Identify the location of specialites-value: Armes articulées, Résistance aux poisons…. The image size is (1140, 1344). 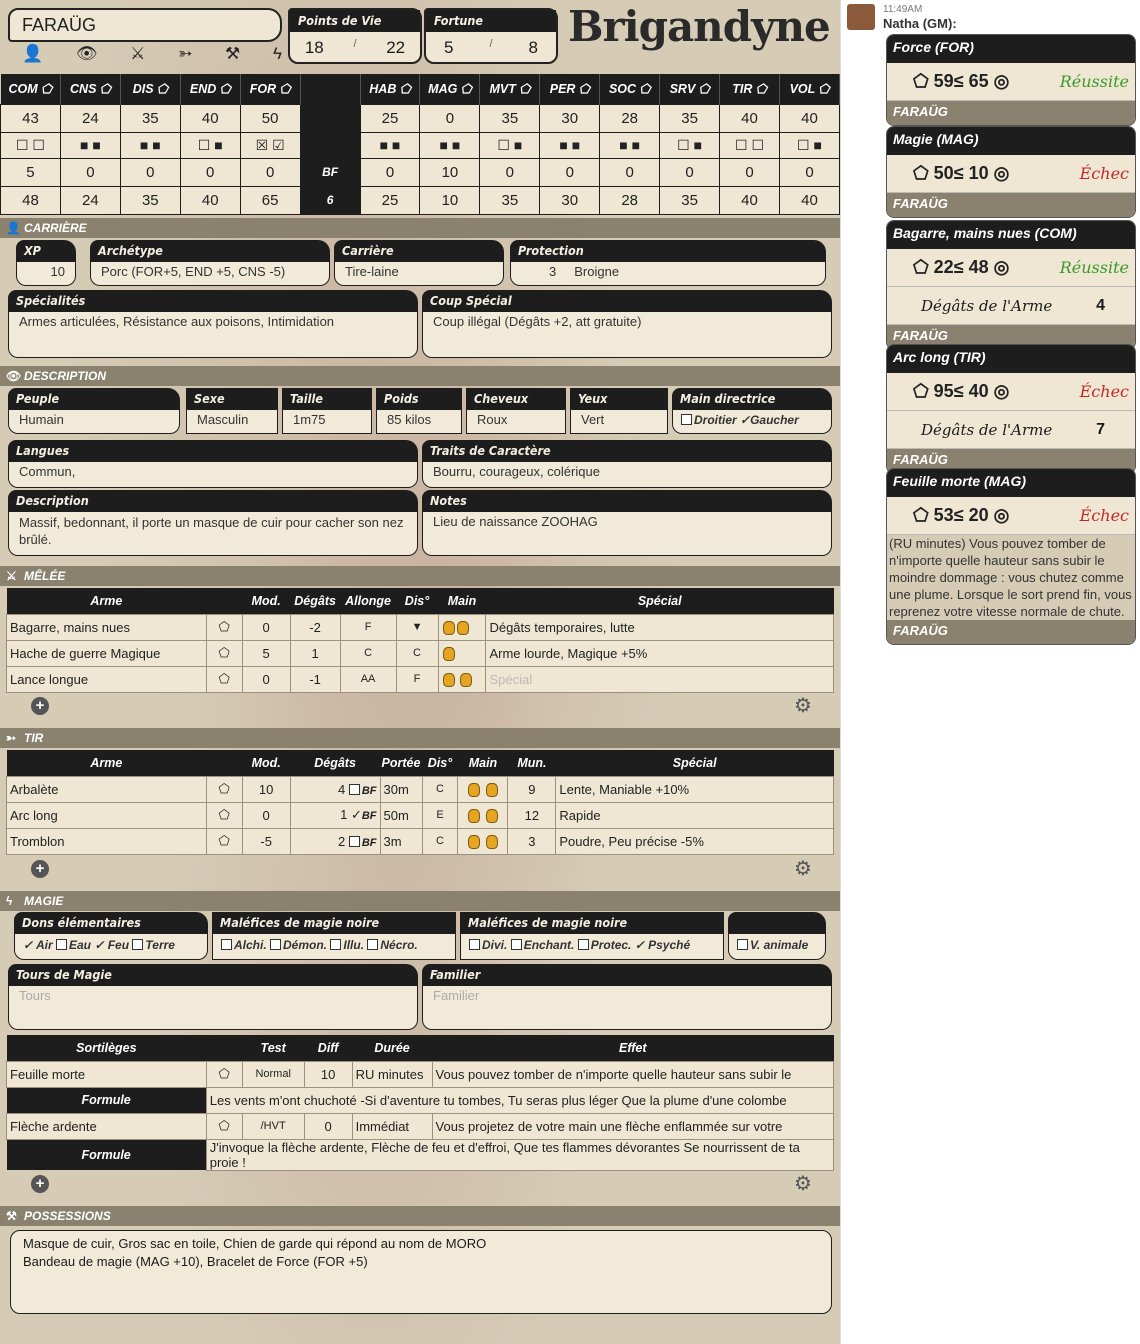
(213, 335).